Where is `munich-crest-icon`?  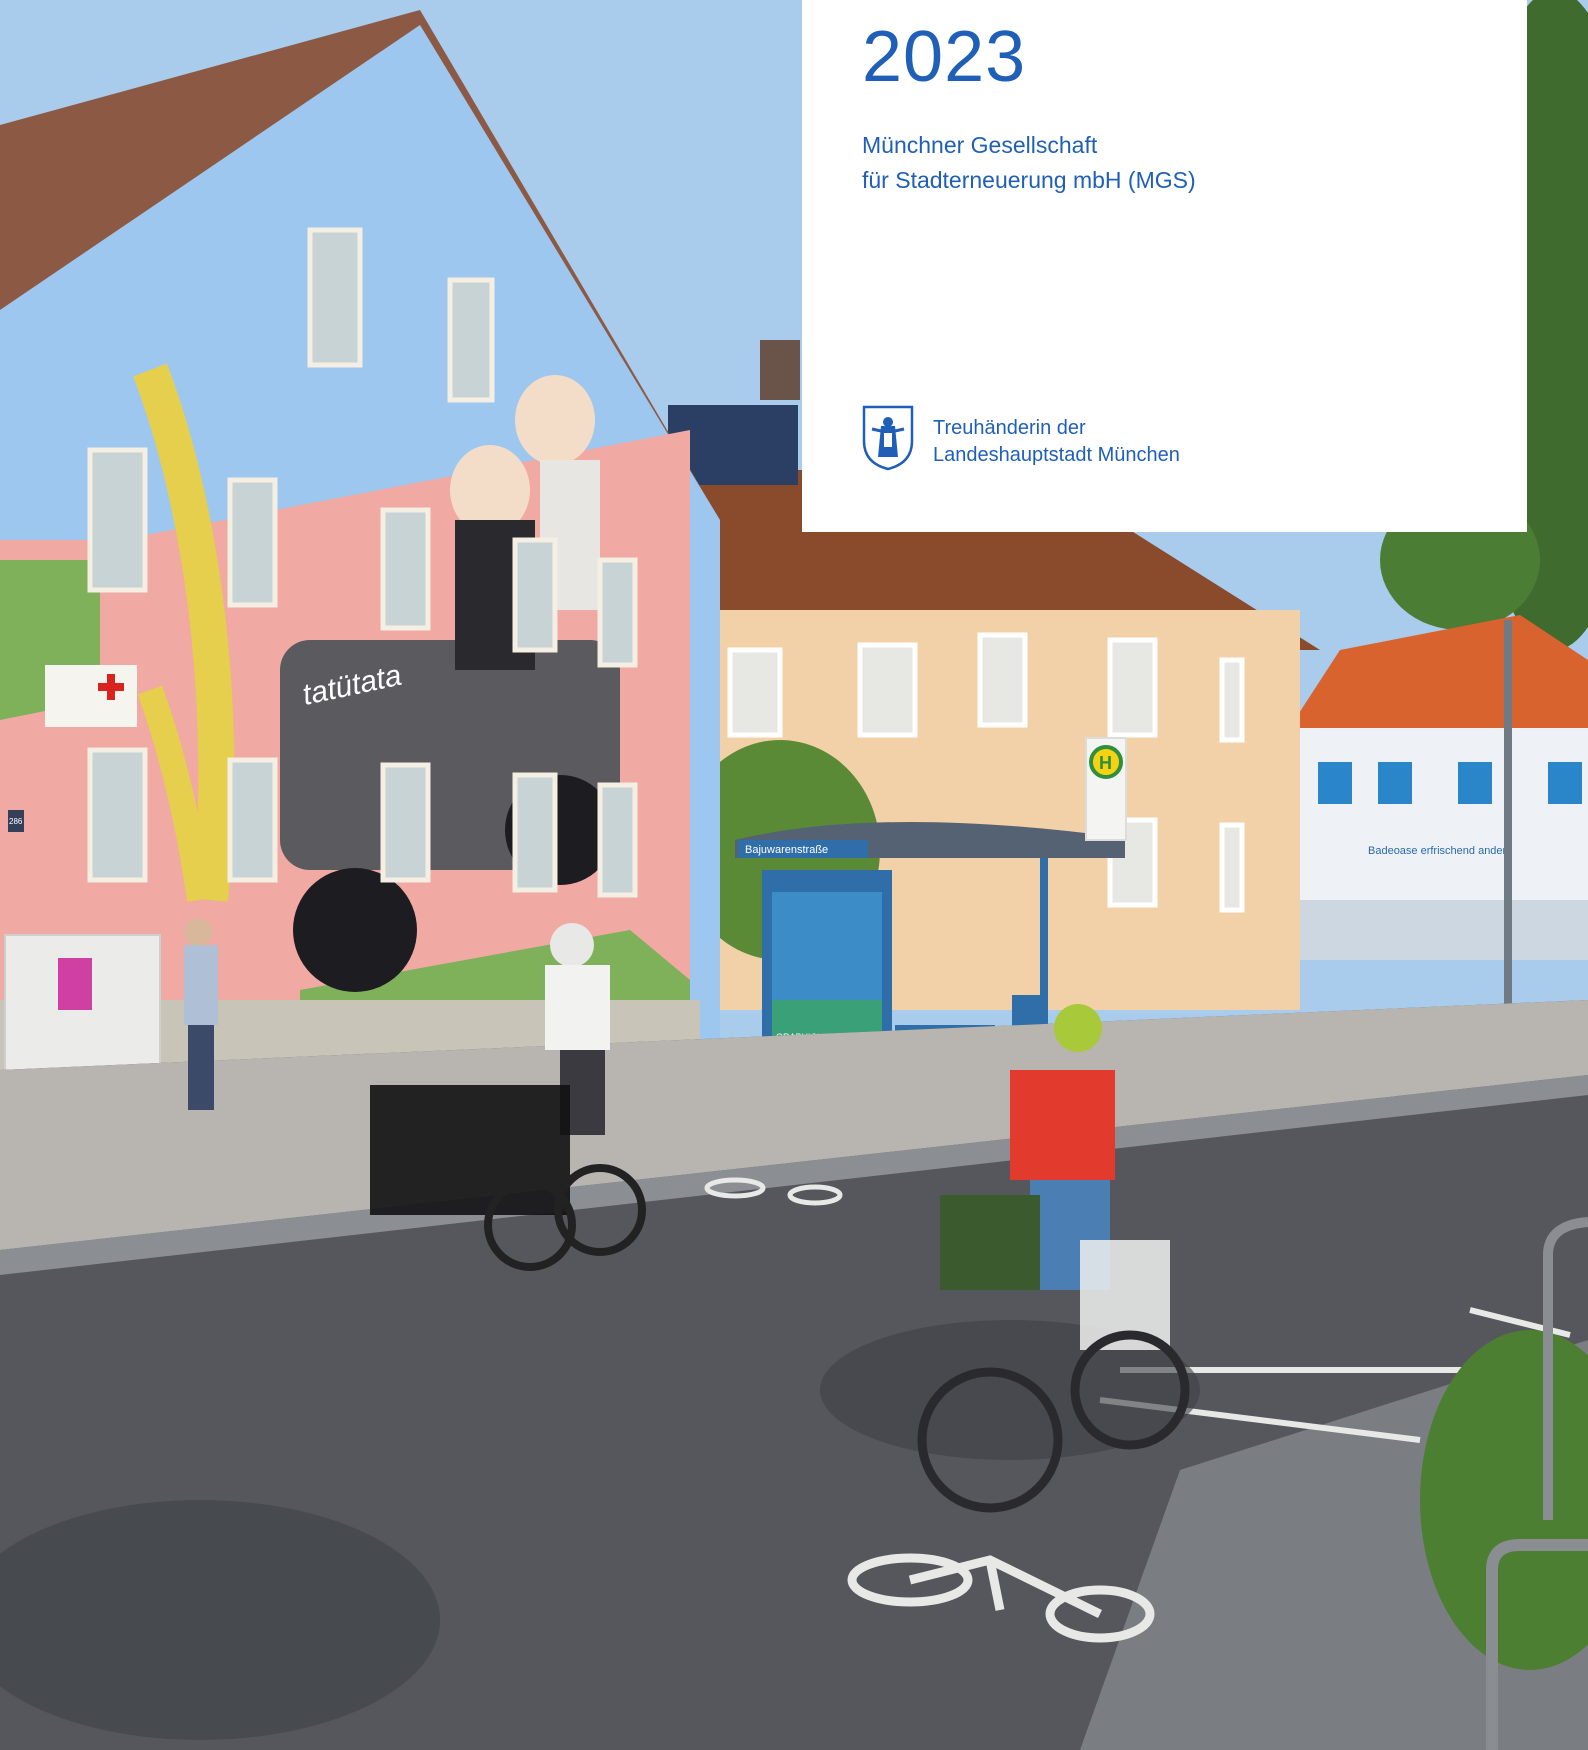
munich-crest-icon is located at coordinates (888, 438).